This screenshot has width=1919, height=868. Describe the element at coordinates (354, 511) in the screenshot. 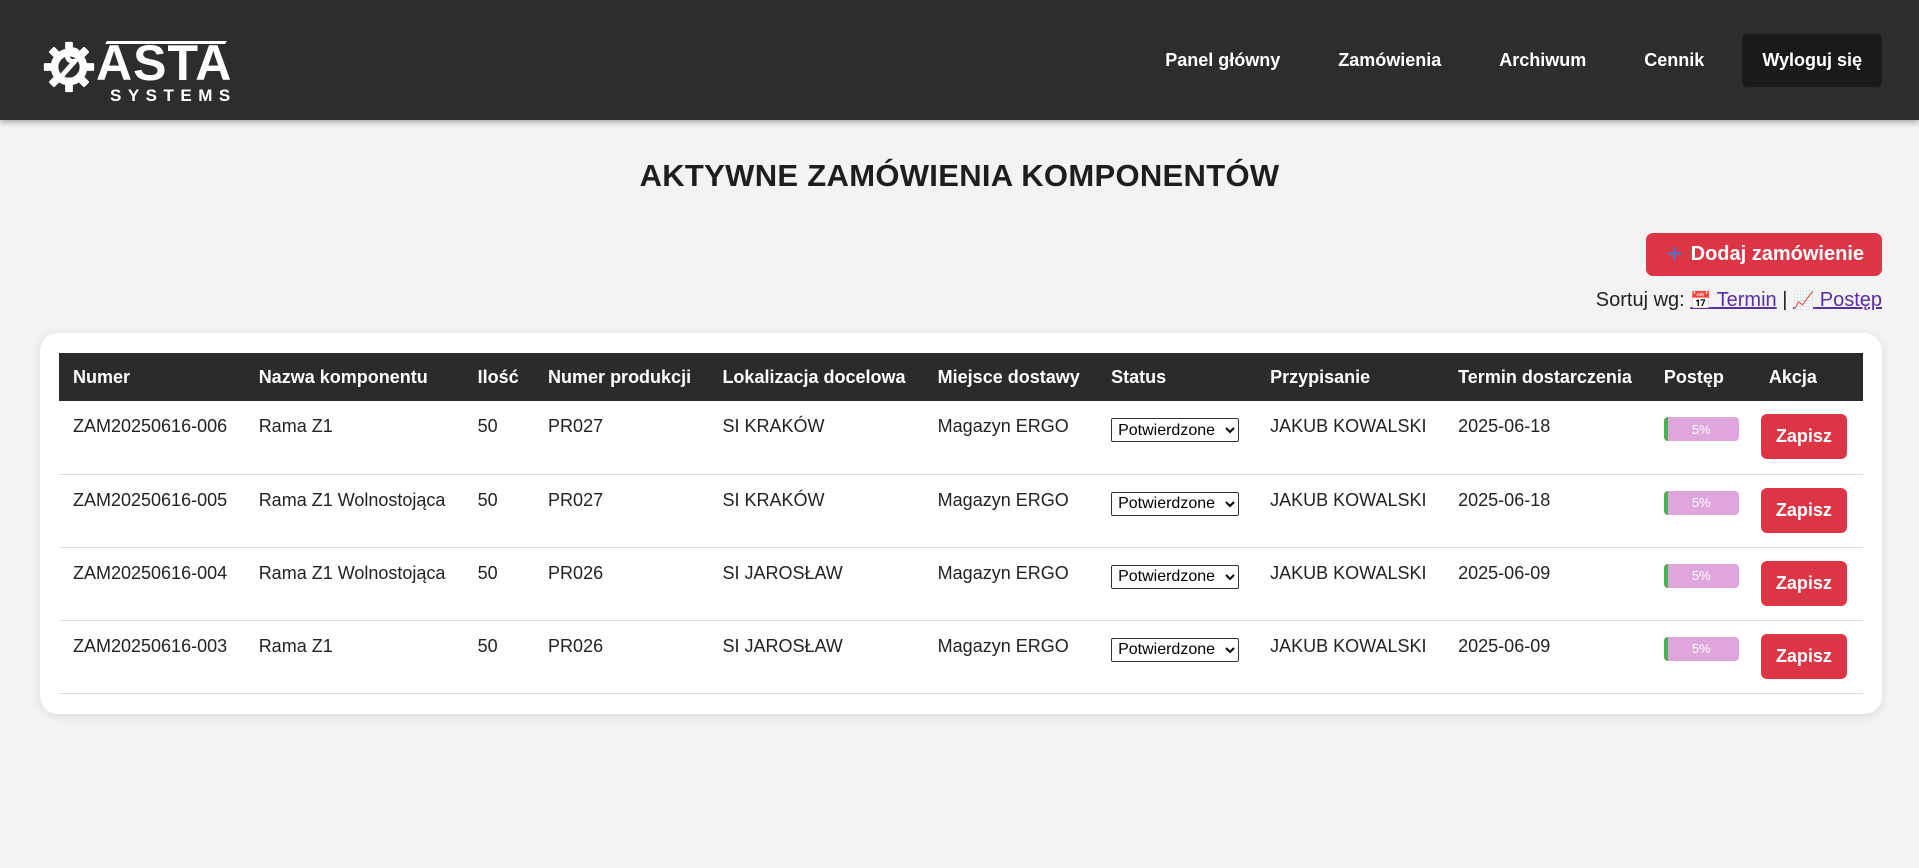

I see `cell-nazwa: Rama Z1 Wolnostojąca` at that location.